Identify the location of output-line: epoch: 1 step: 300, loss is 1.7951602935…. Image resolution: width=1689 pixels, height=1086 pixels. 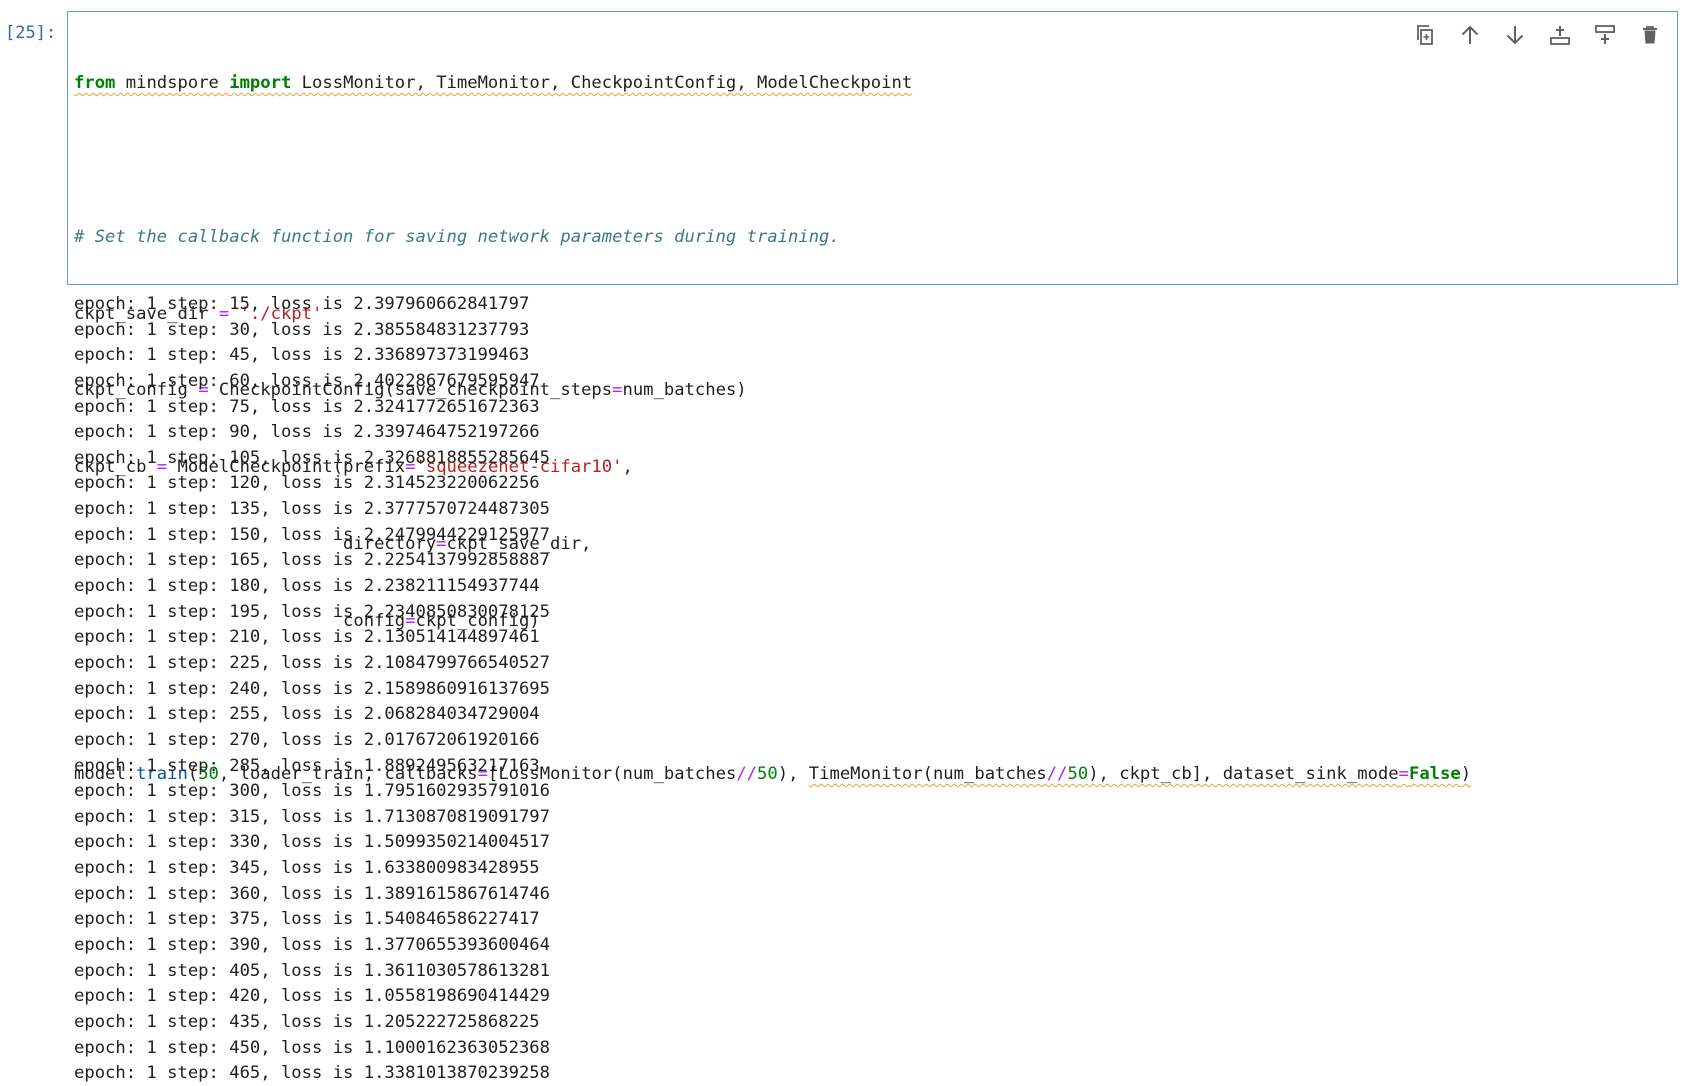
(312, 791).